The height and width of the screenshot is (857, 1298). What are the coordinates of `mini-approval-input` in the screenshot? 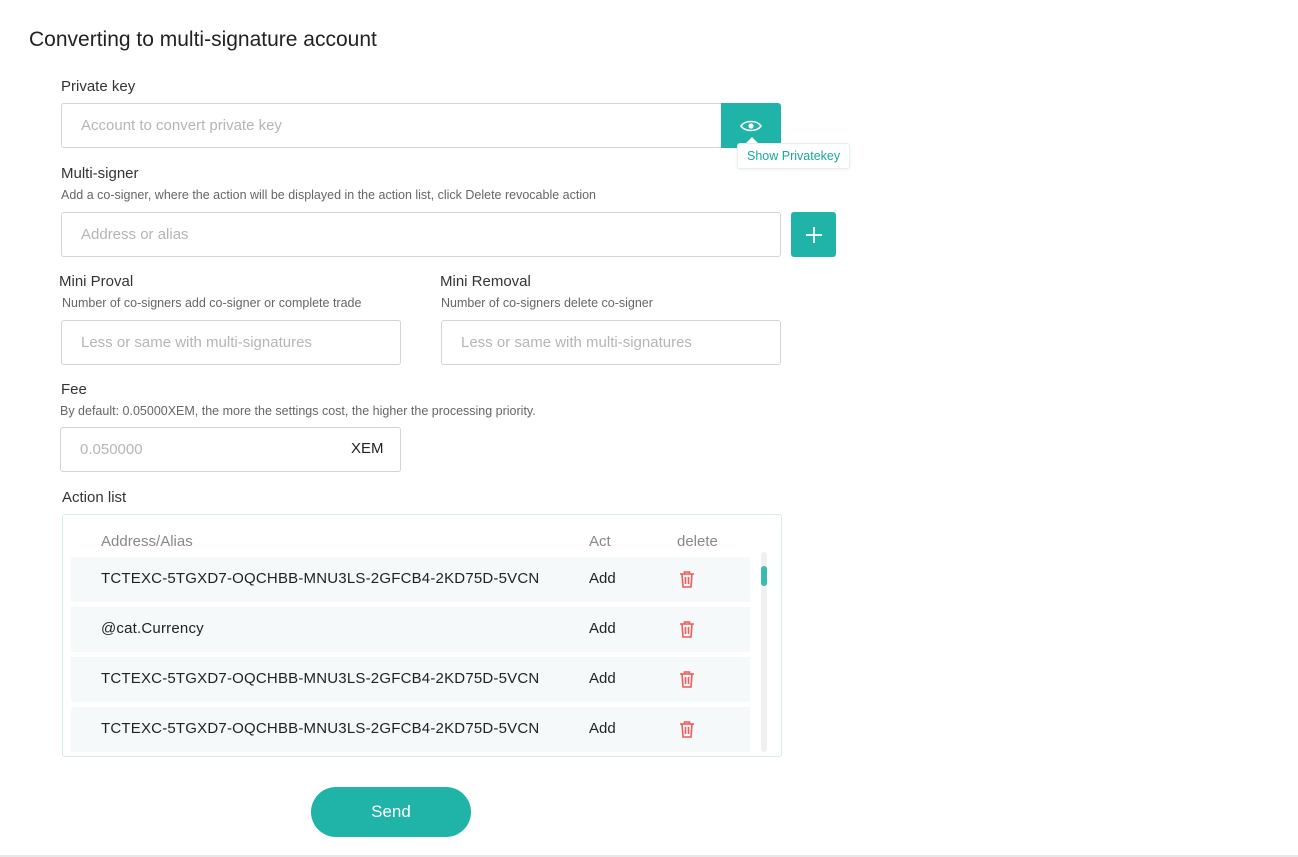 It's located at (231, 342).